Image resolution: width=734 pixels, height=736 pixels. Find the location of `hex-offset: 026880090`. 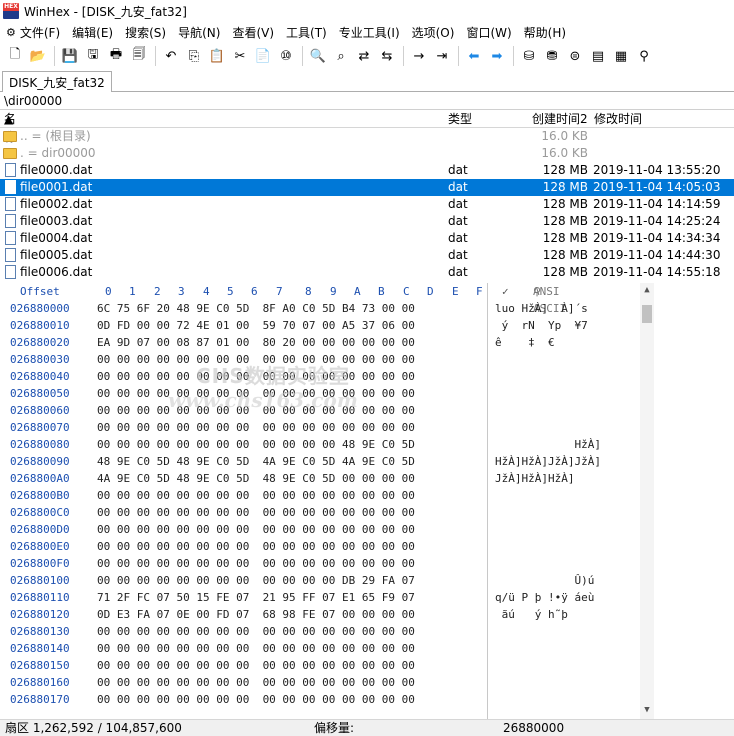

hex-offset: 026880090 is located at coordinates (40, 461).